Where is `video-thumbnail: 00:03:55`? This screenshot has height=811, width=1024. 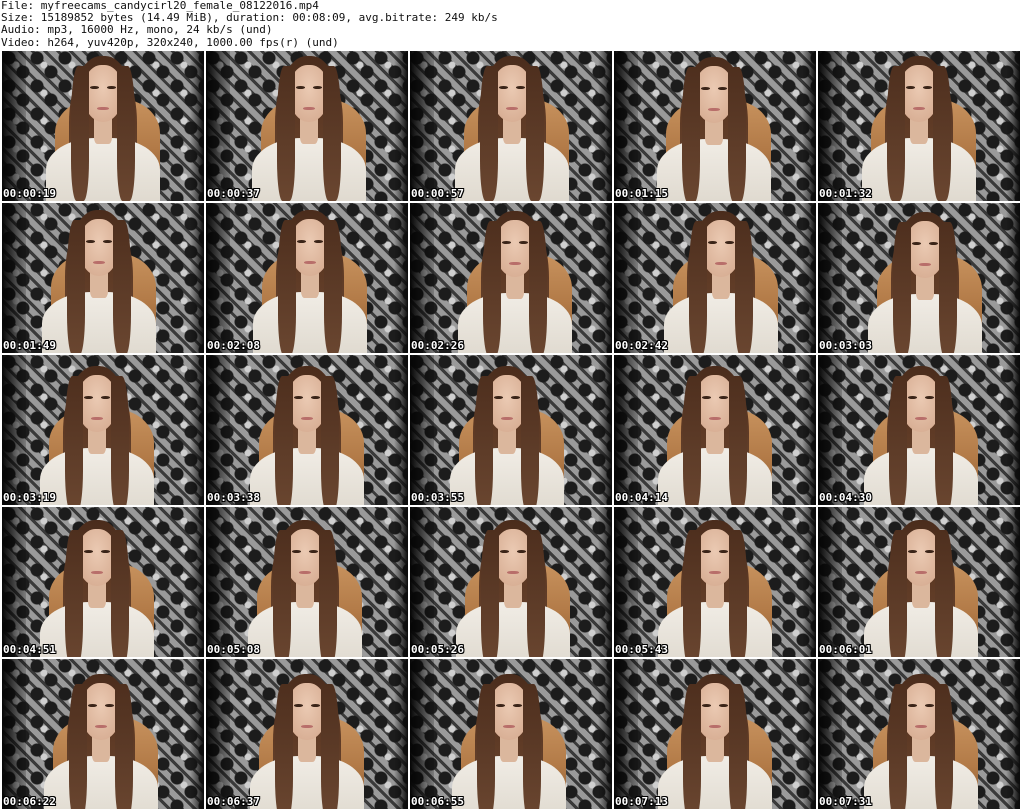
video-thumbnail: 00:03:55 is located at coordinates (511, 430).